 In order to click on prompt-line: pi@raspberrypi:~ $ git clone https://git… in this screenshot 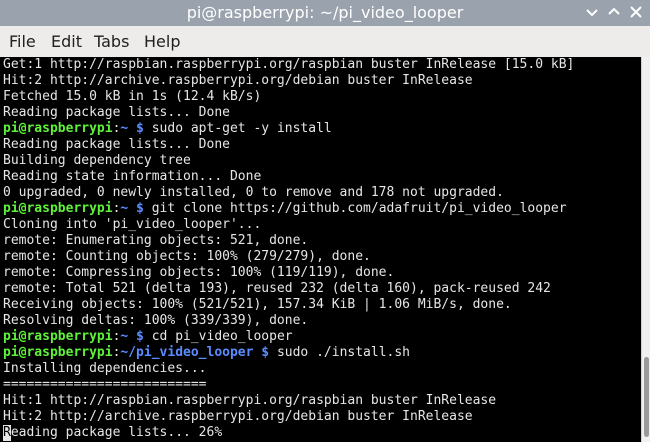, I will do `click(288, 209)`.